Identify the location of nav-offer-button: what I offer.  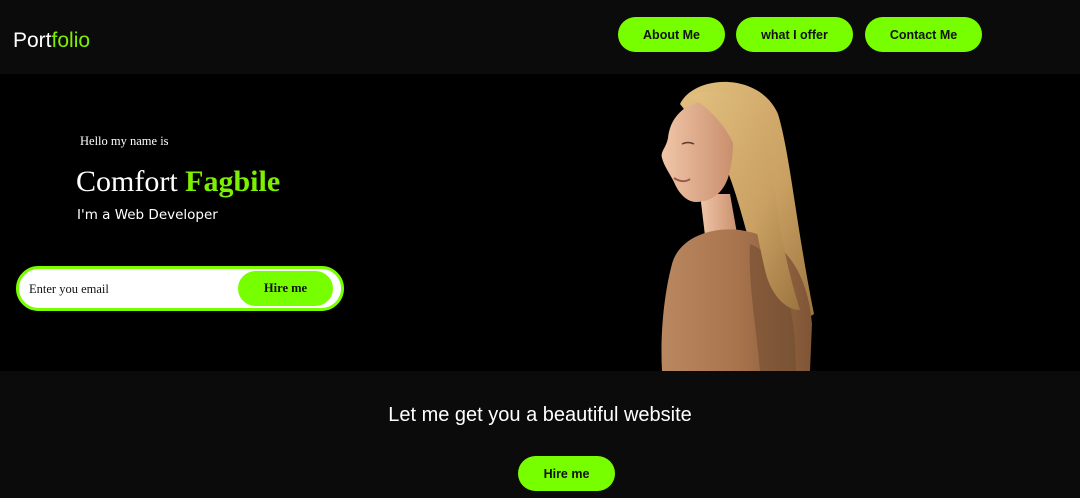
(794, 34).